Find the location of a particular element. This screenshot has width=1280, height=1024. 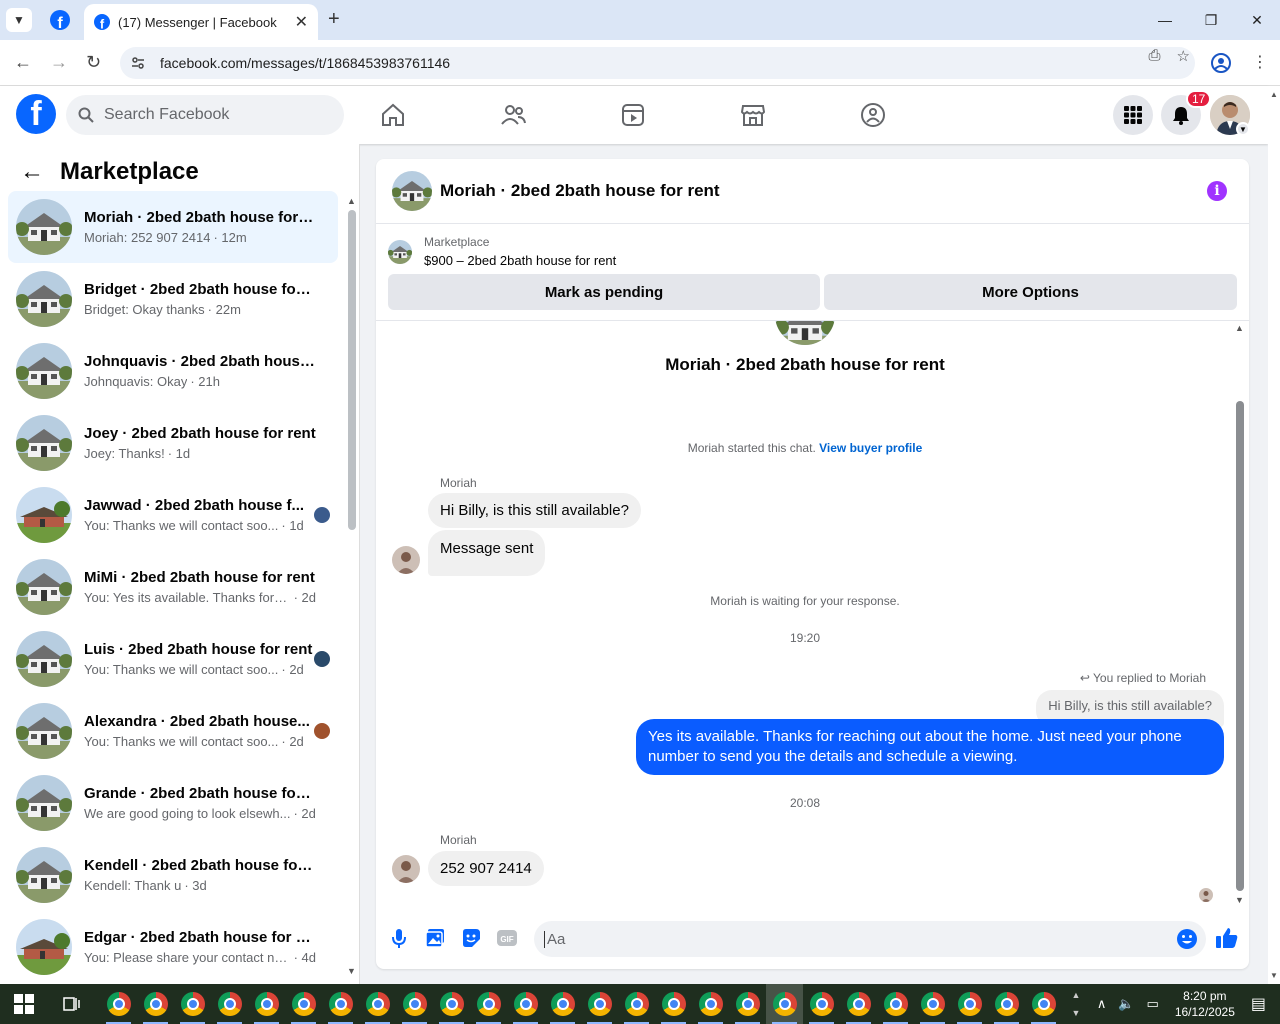

message-input-box is located at coordinates (870, 939).